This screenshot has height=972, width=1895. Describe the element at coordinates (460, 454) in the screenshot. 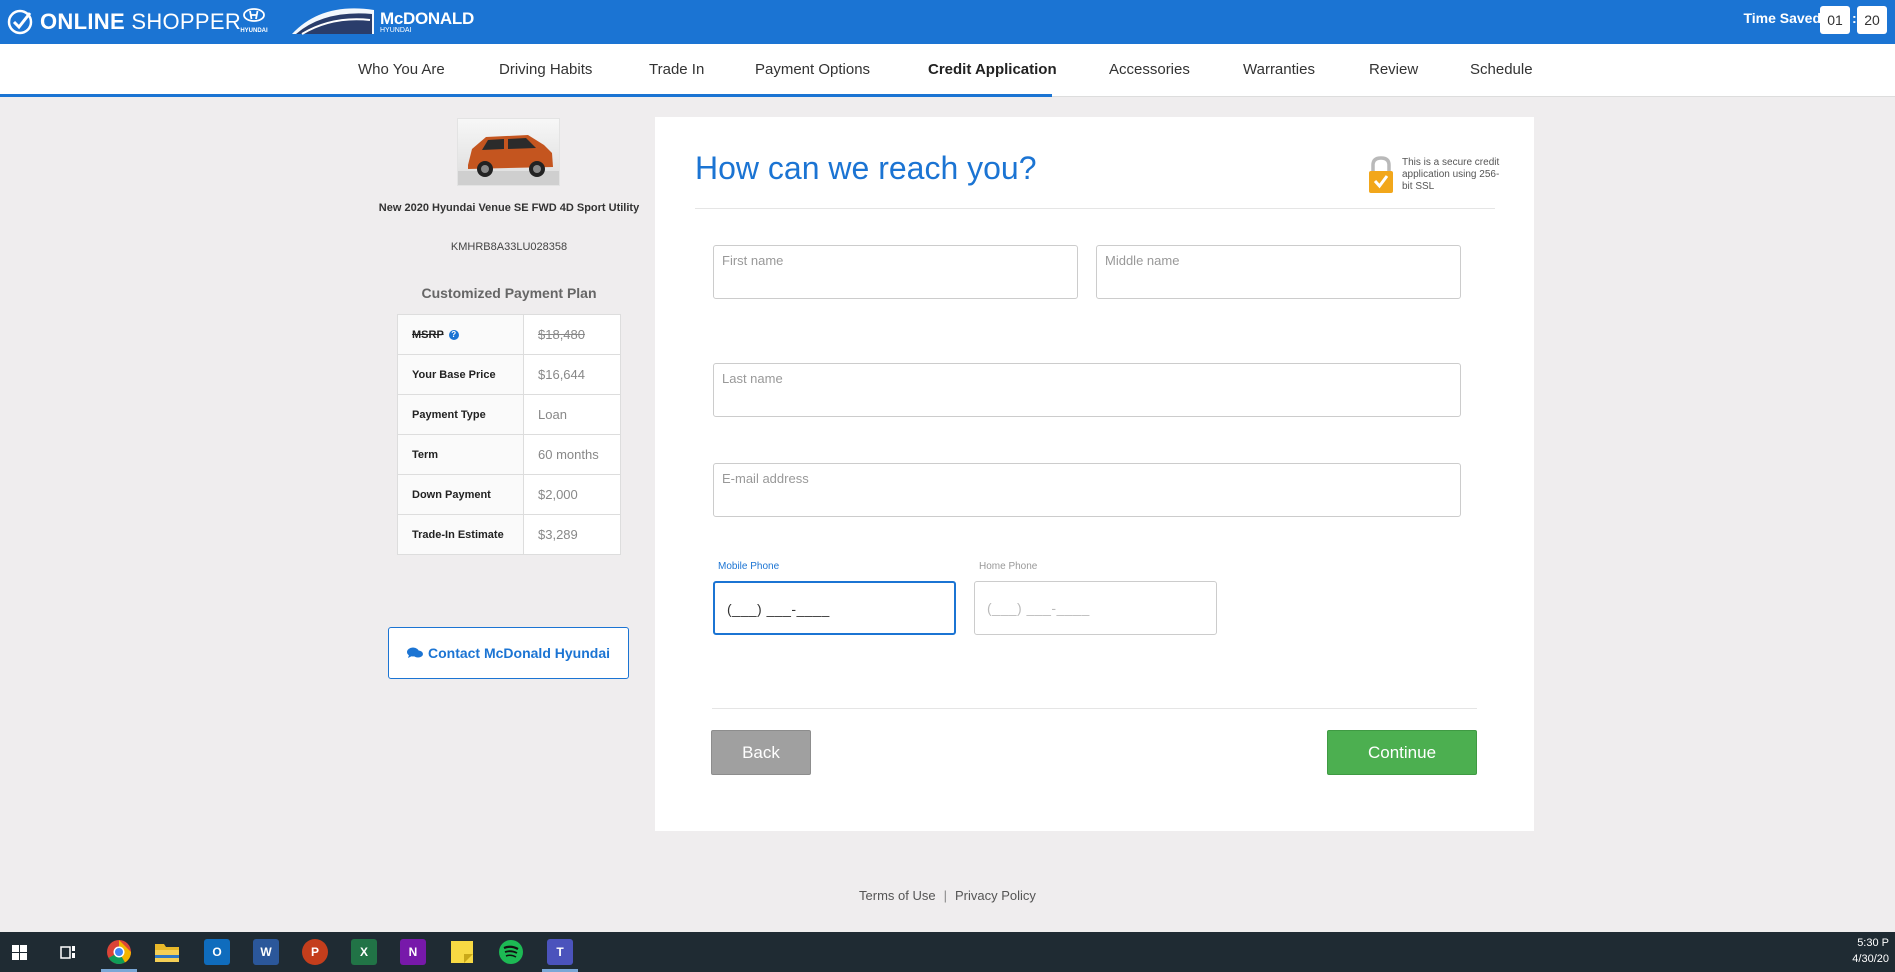

I see `term-label: Term` at that location.